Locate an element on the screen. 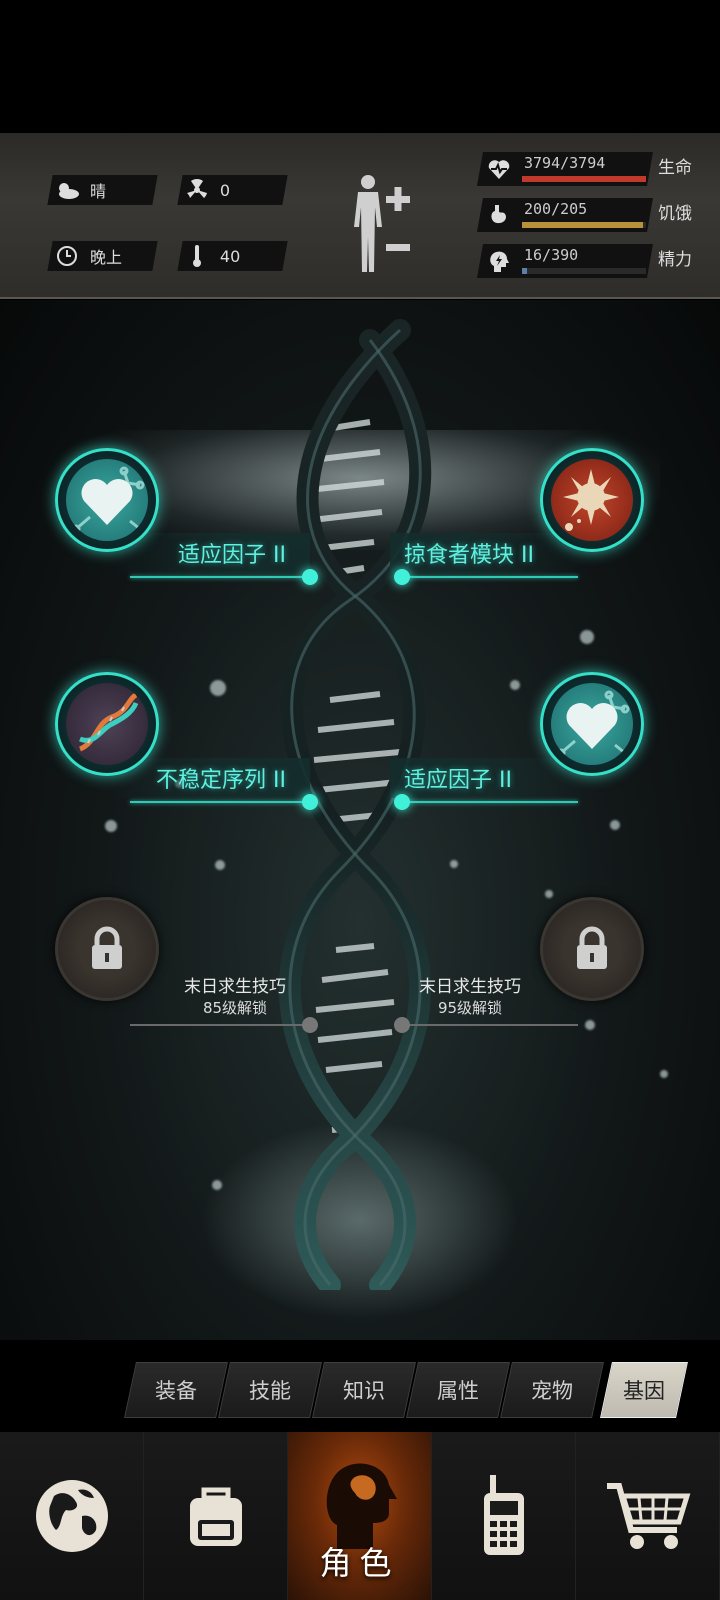 This screenshot has height=1600, width=720. tab-knowledge: 知识 is located at coordinates (364, 1390).